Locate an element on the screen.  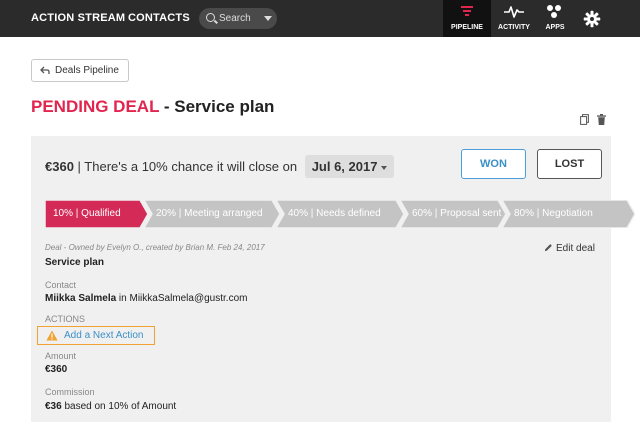
commission-label: Commission is located at coordinates (70, 392).